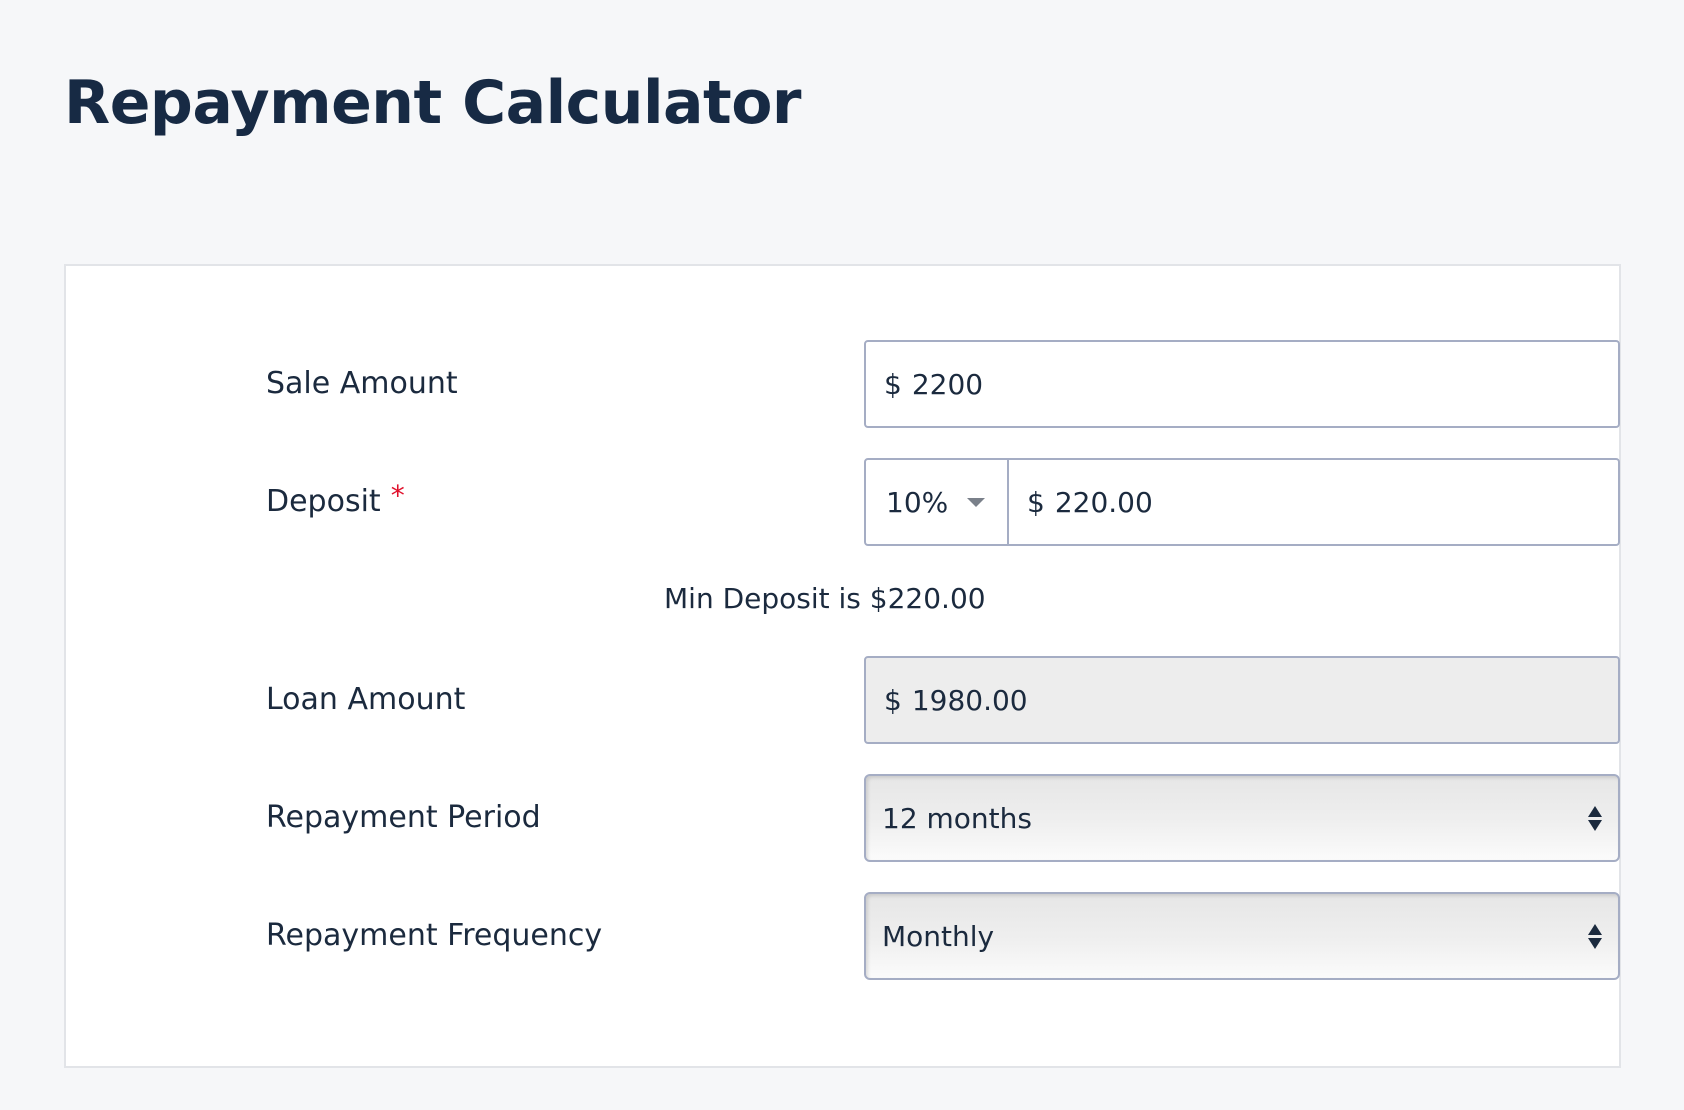 The height and width of the screenshot is (1110, 1684). Describe the element at coordinates (825, 598) in the screenshot. I see `min-deposit-hint: Min Deposit is $220.00` at that location.